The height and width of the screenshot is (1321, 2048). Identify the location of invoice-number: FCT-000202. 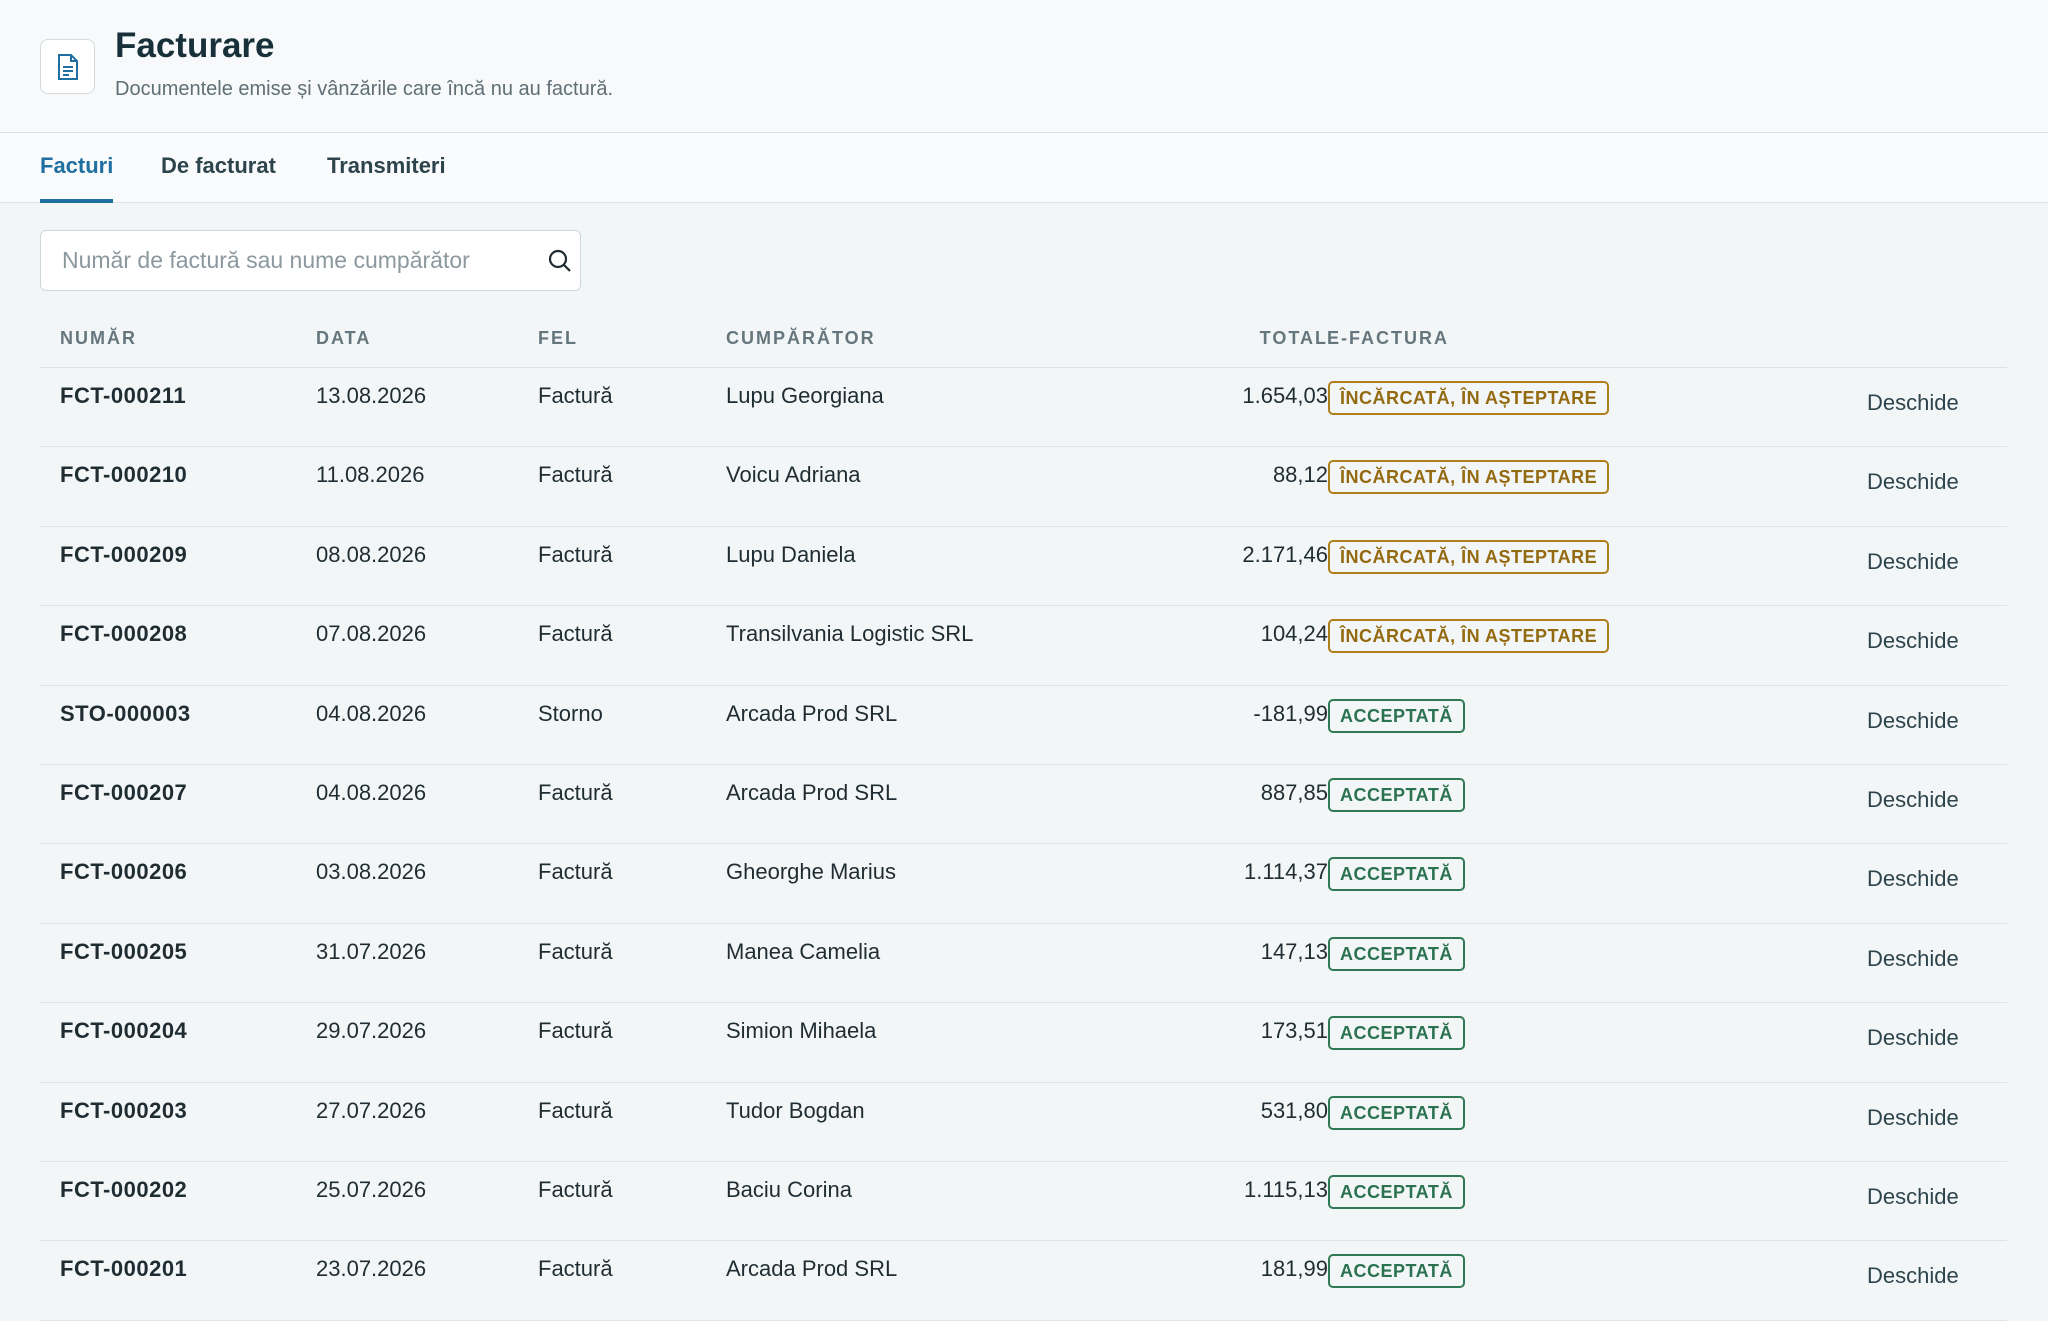
(124, 1189).